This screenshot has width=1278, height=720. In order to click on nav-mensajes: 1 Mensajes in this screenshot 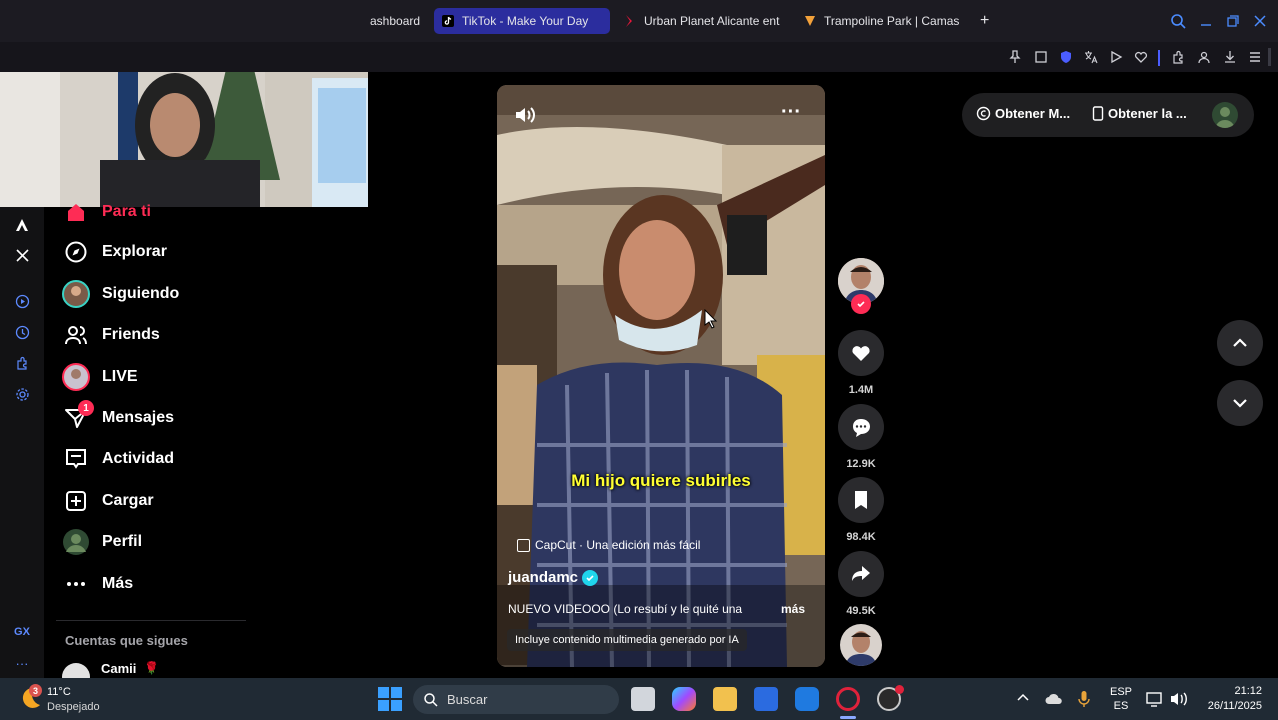, I will do `click(118, 416)`.